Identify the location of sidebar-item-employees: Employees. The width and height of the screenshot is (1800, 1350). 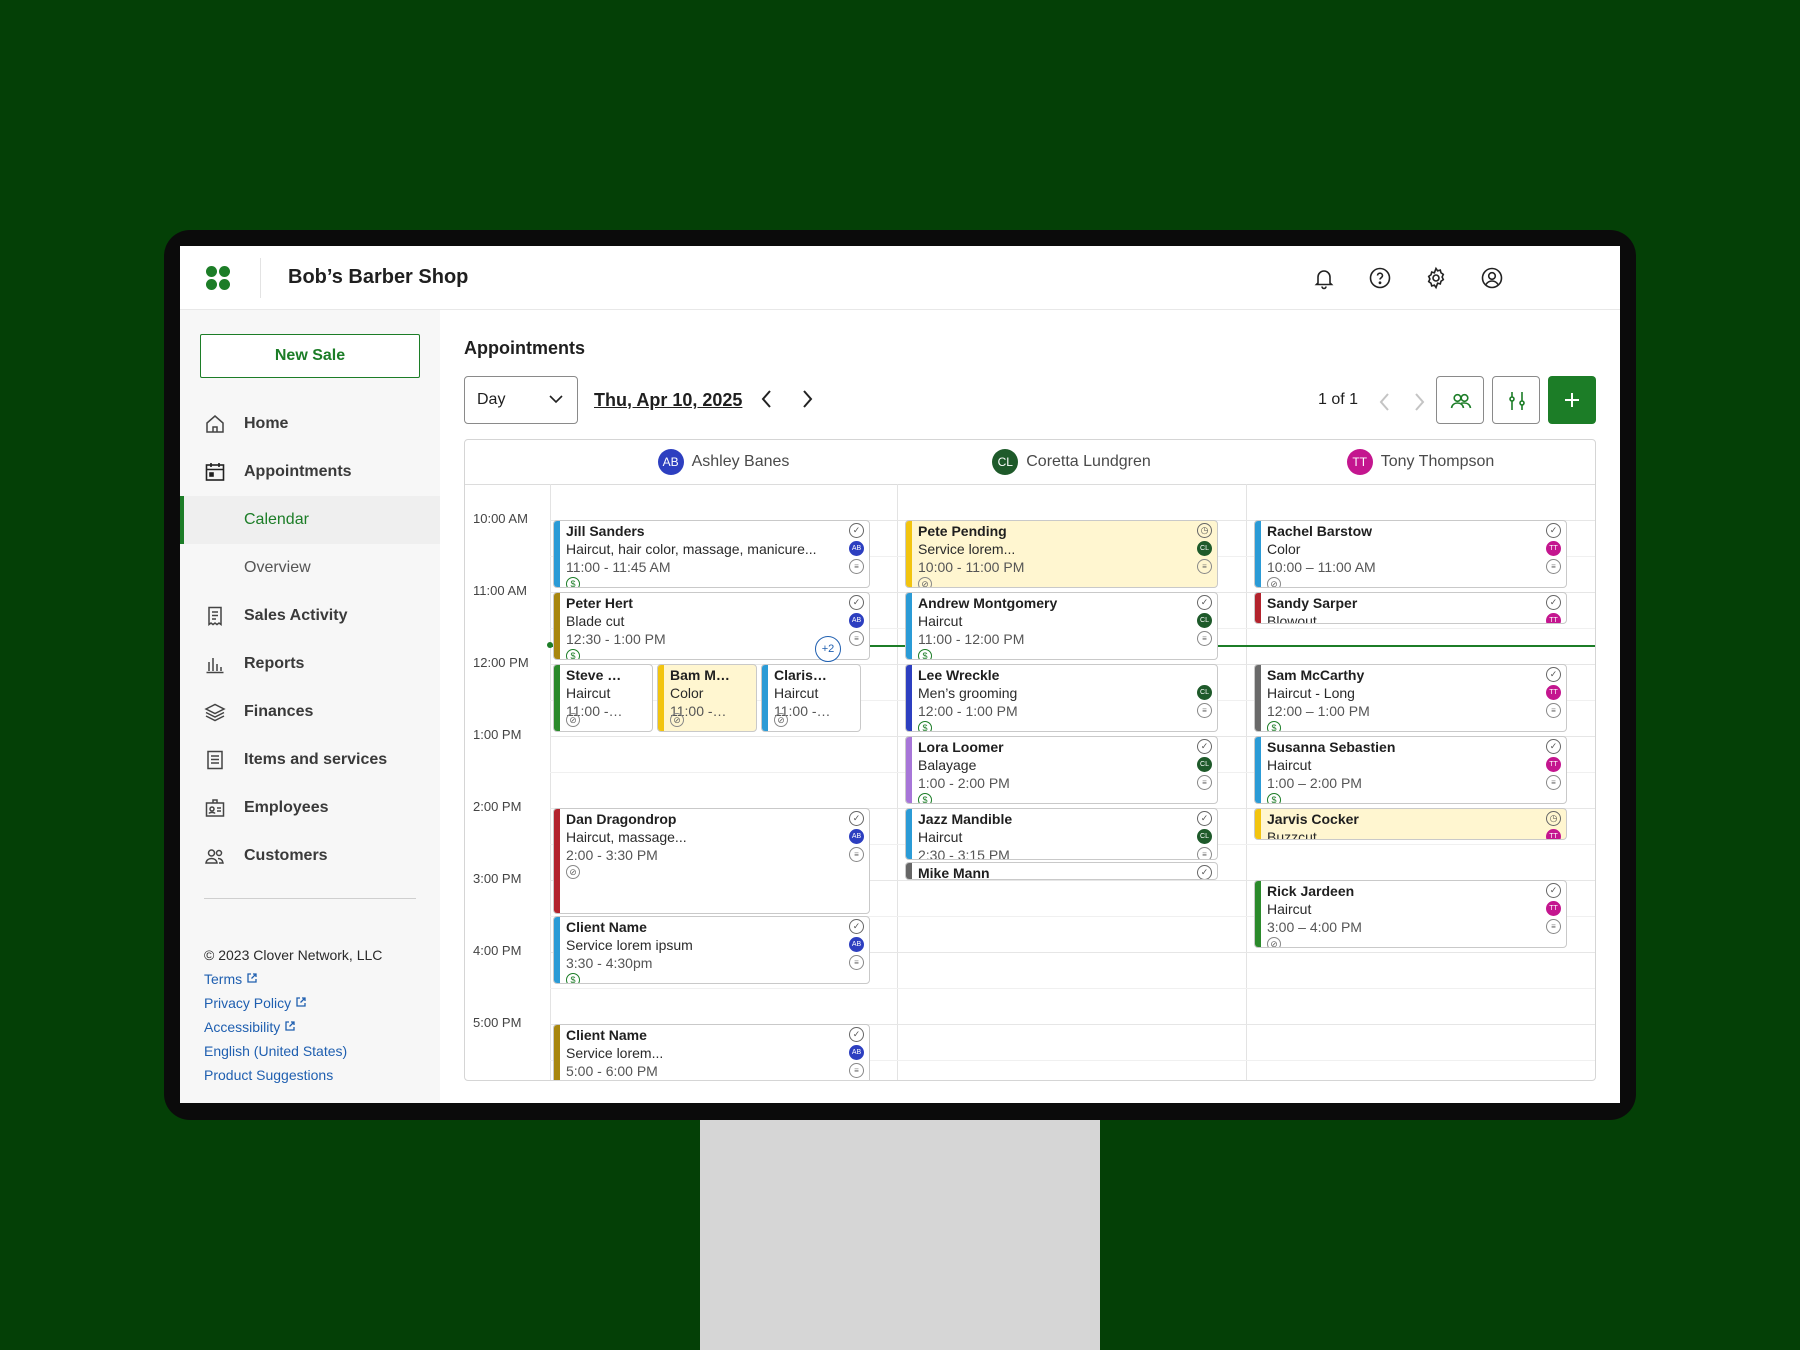
(310, 808).